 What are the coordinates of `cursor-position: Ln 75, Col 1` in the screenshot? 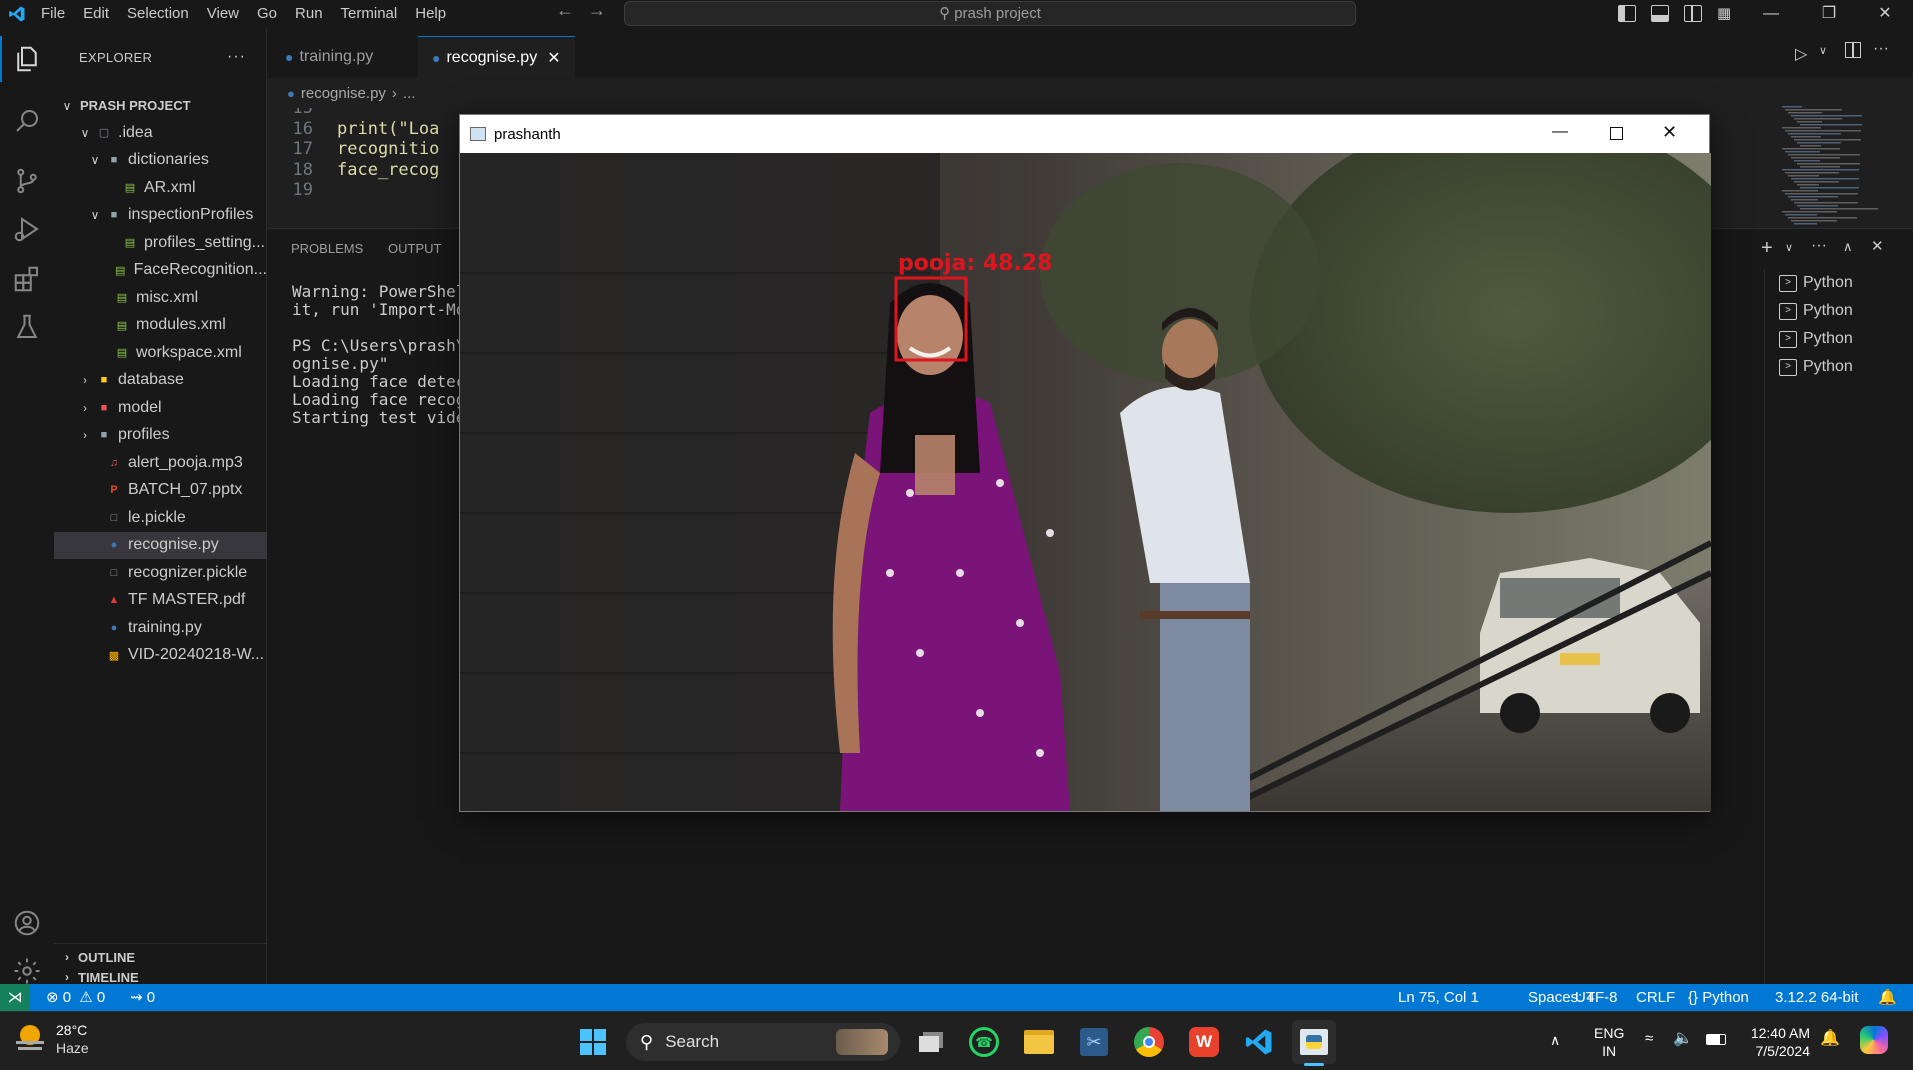 It's located at (1438, 997).